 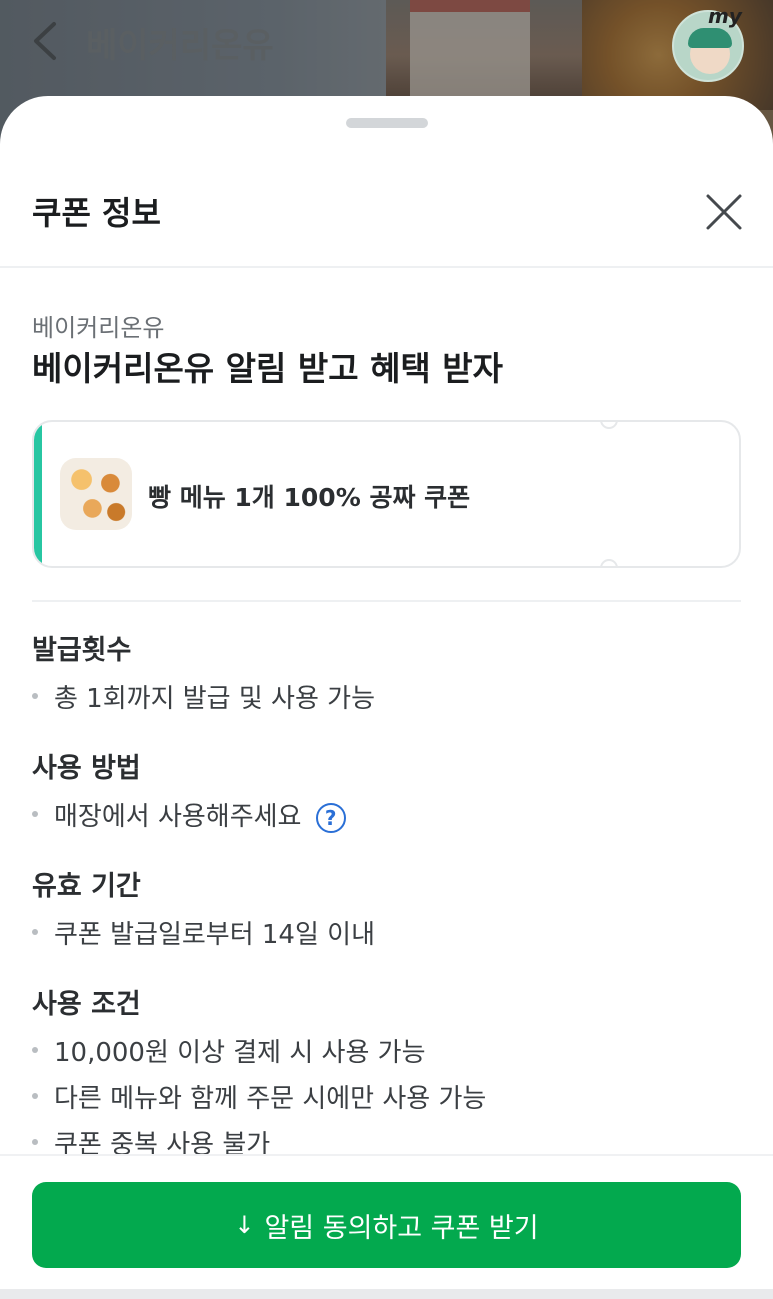 What do you see at coordinates (82, 650) in the screenshot?
I see `section-heading: 발급횟수` at bounding box center [82, 650].